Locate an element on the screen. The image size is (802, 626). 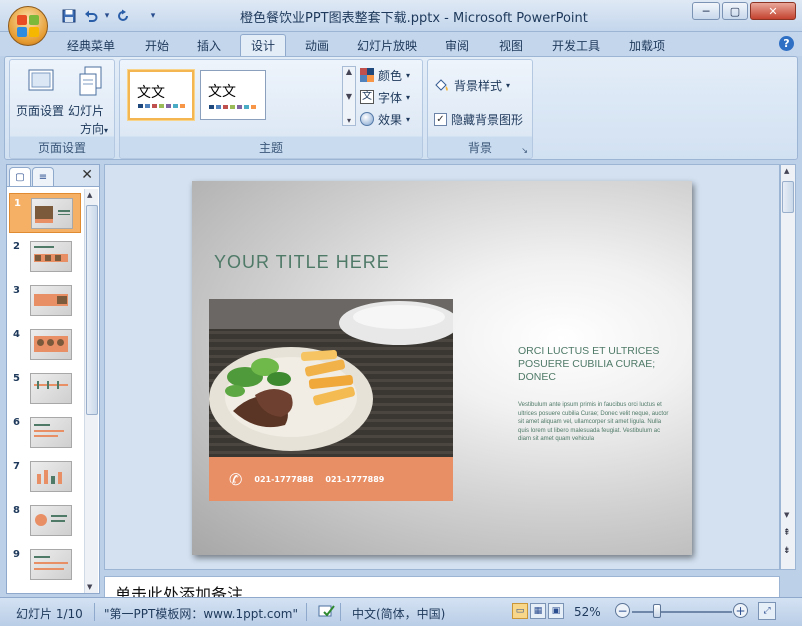
language-indicator: 中文(简体，中国) is located at coordinates (398, 613).